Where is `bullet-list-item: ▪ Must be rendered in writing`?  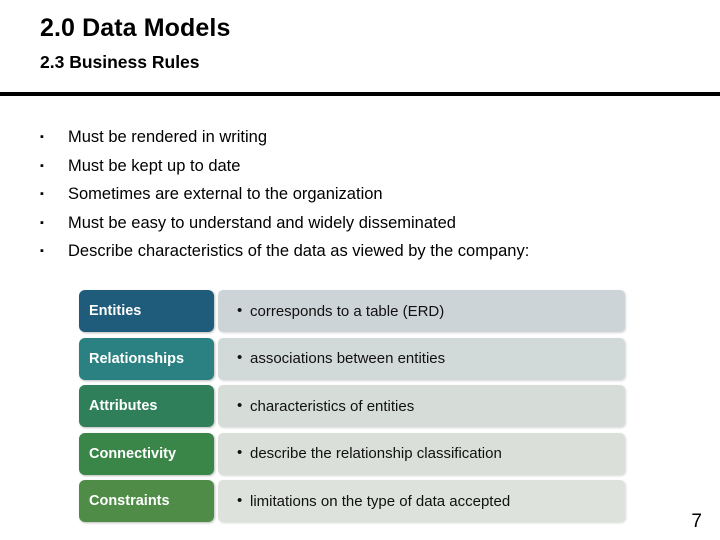 bullet-list-item: ▪ Must be rendered in writing is located at coordinates (350, 142).